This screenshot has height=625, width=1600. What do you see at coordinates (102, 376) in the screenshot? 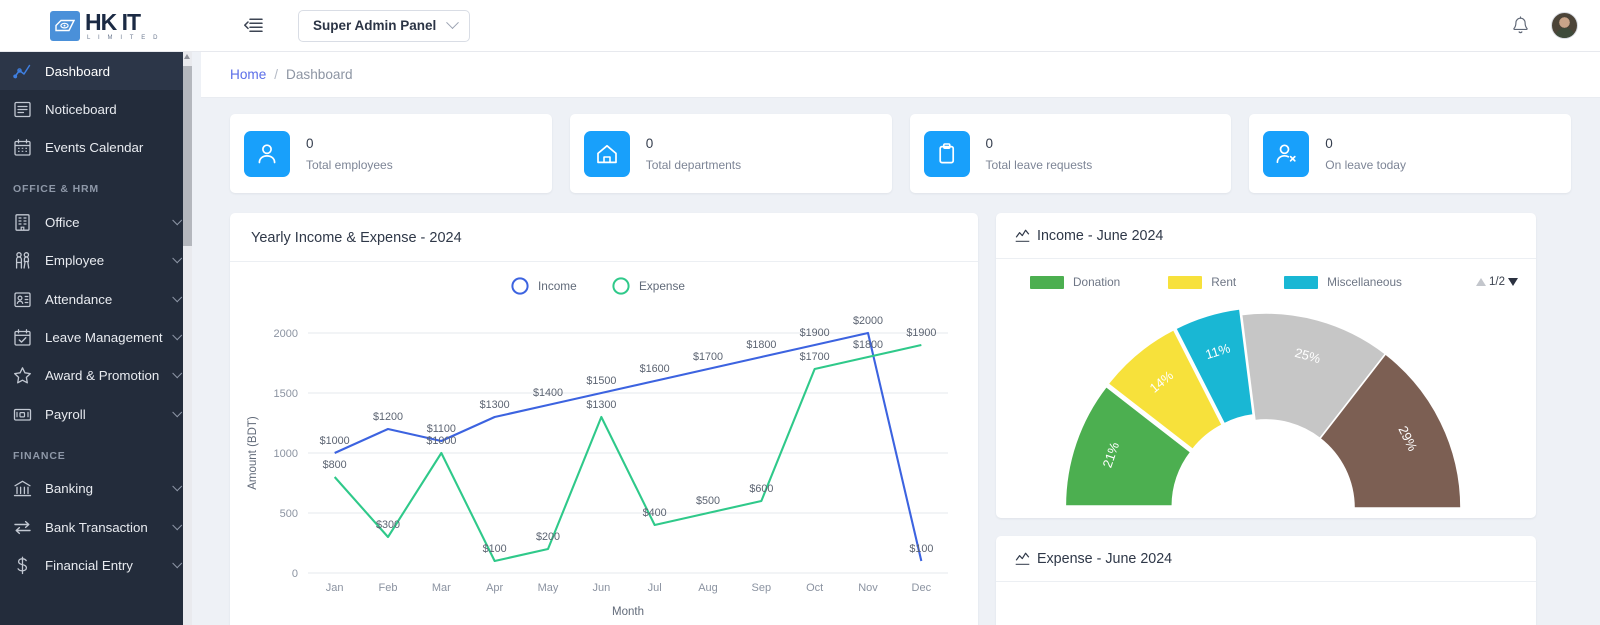
I see `sidebar-item-label: Award & Promotion` at bounding box center [102, 376].